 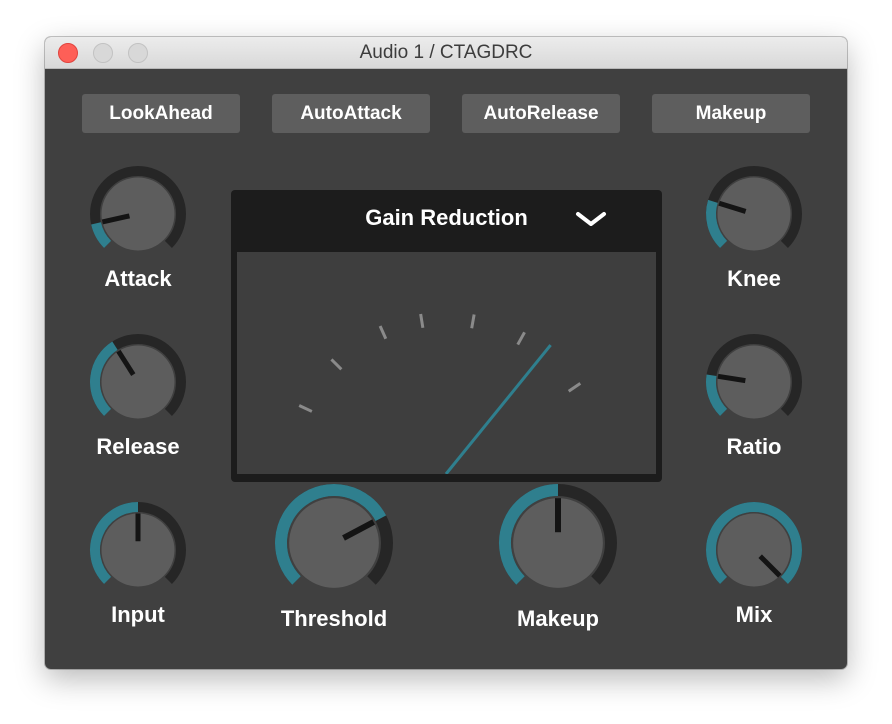 I want to click on meter-face, so click(x=446, y=363).